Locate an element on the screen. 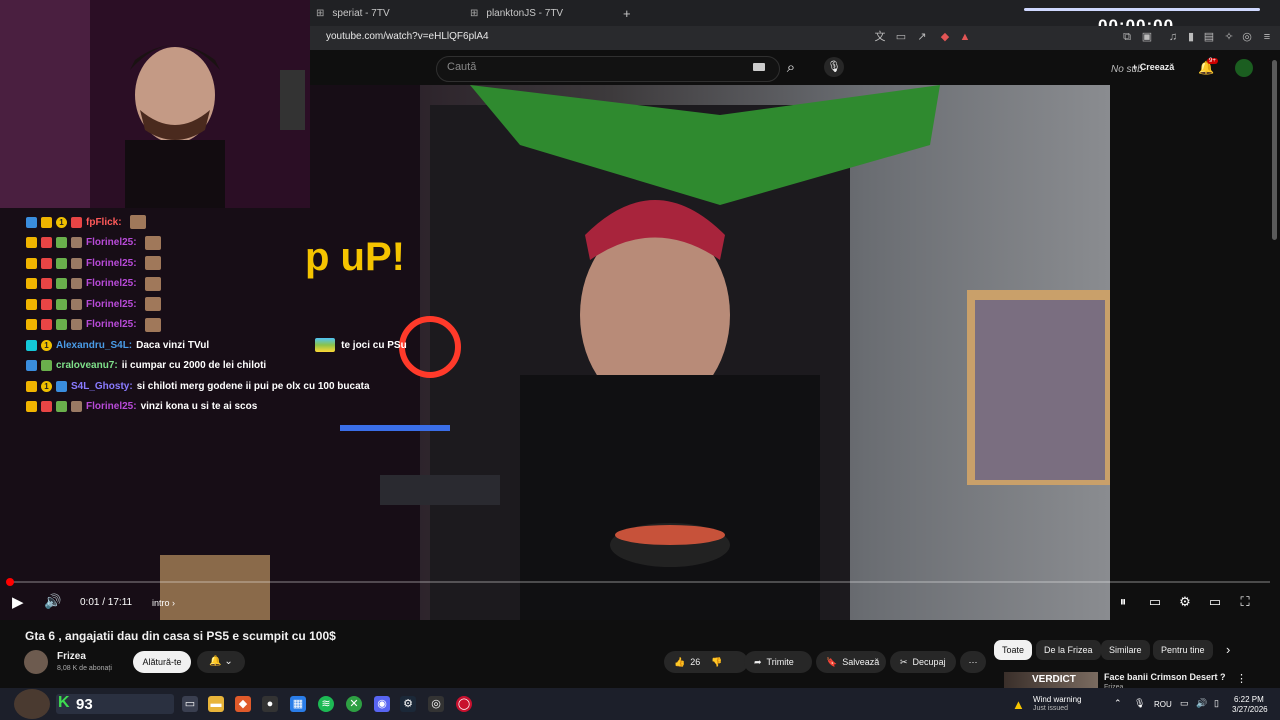 The height and width of the screenshot is (720, 1280). input-language: ROU is located at coordinates (1163, 704).